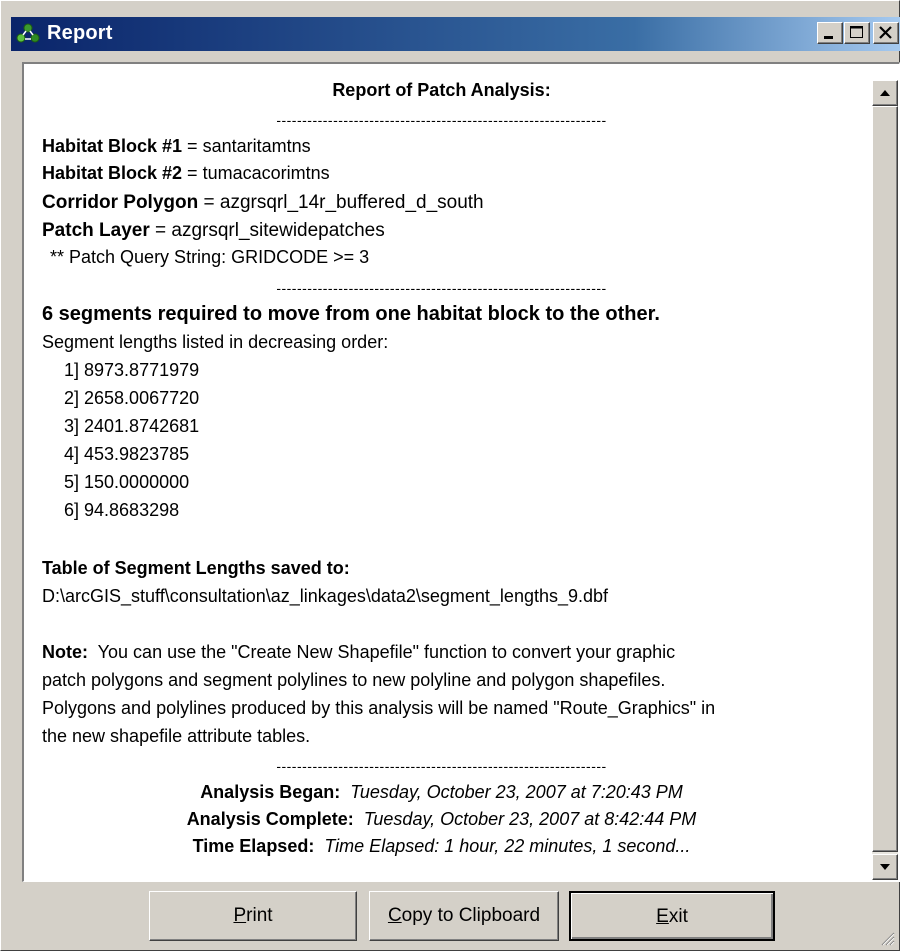  I want to click on segment-item: 1] 8973.8771979, so click(132, 370).